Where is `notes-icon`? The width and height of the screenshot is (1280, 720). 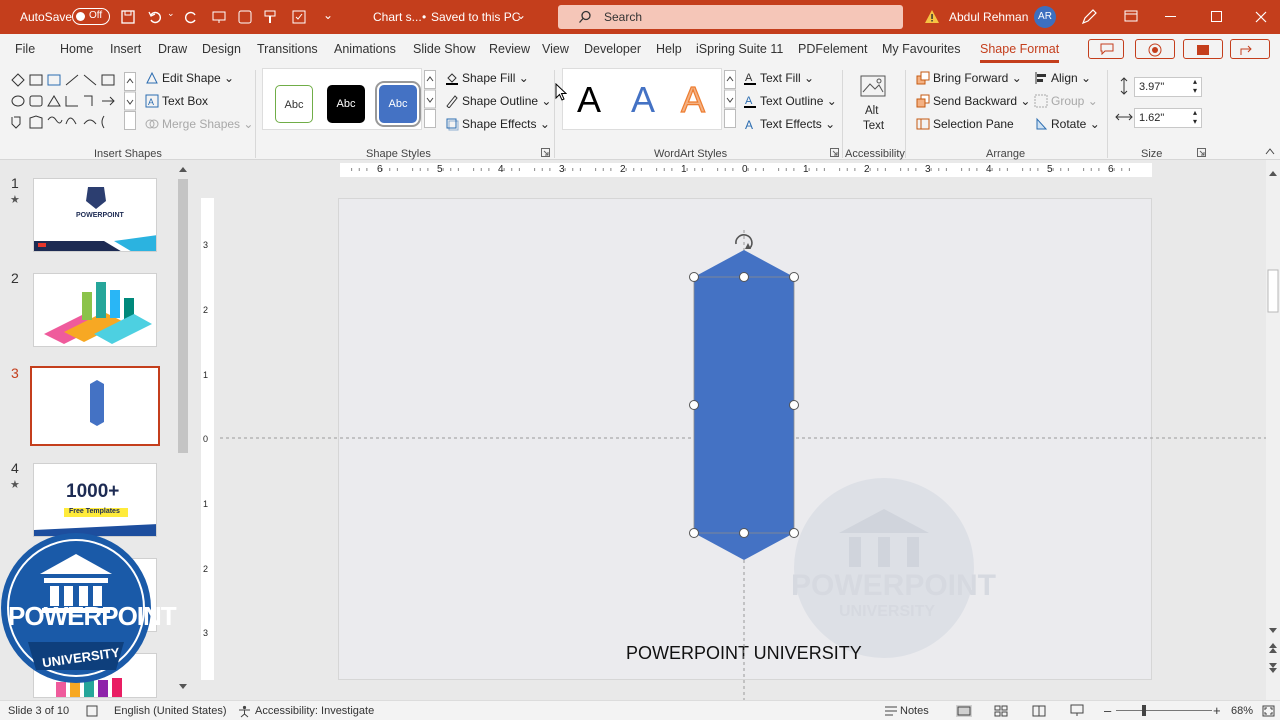
notes-icon is located at coordinates (891, 711).